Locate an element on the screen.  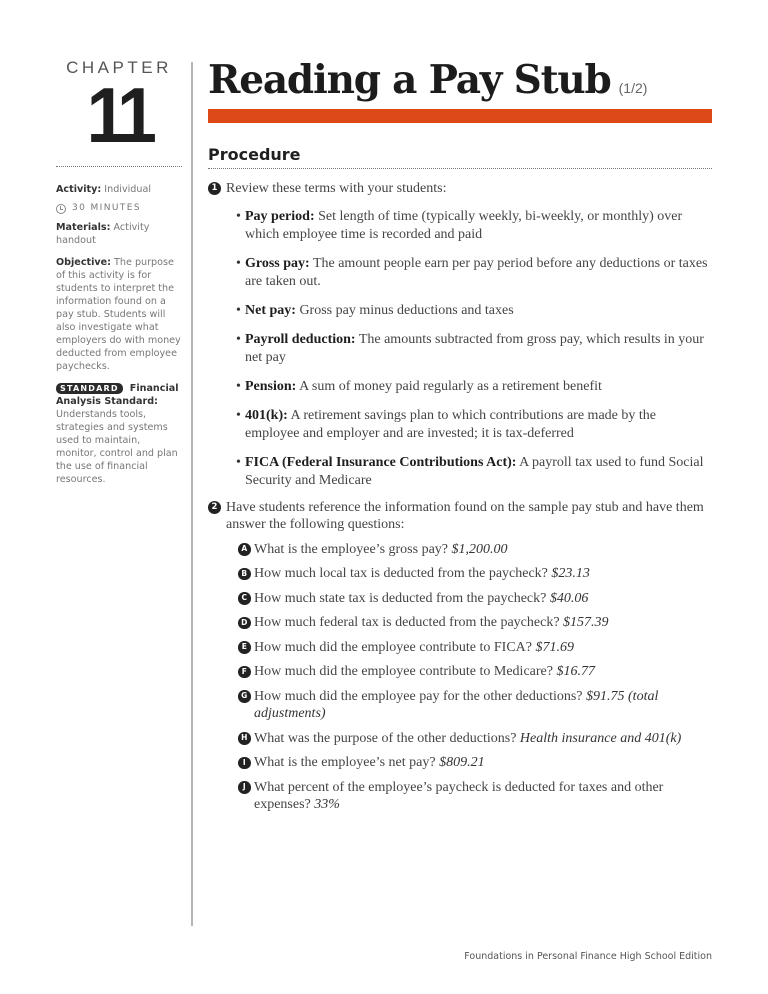
question-answer: Health insurance and 401(k) is located at coordinates (600, 738).